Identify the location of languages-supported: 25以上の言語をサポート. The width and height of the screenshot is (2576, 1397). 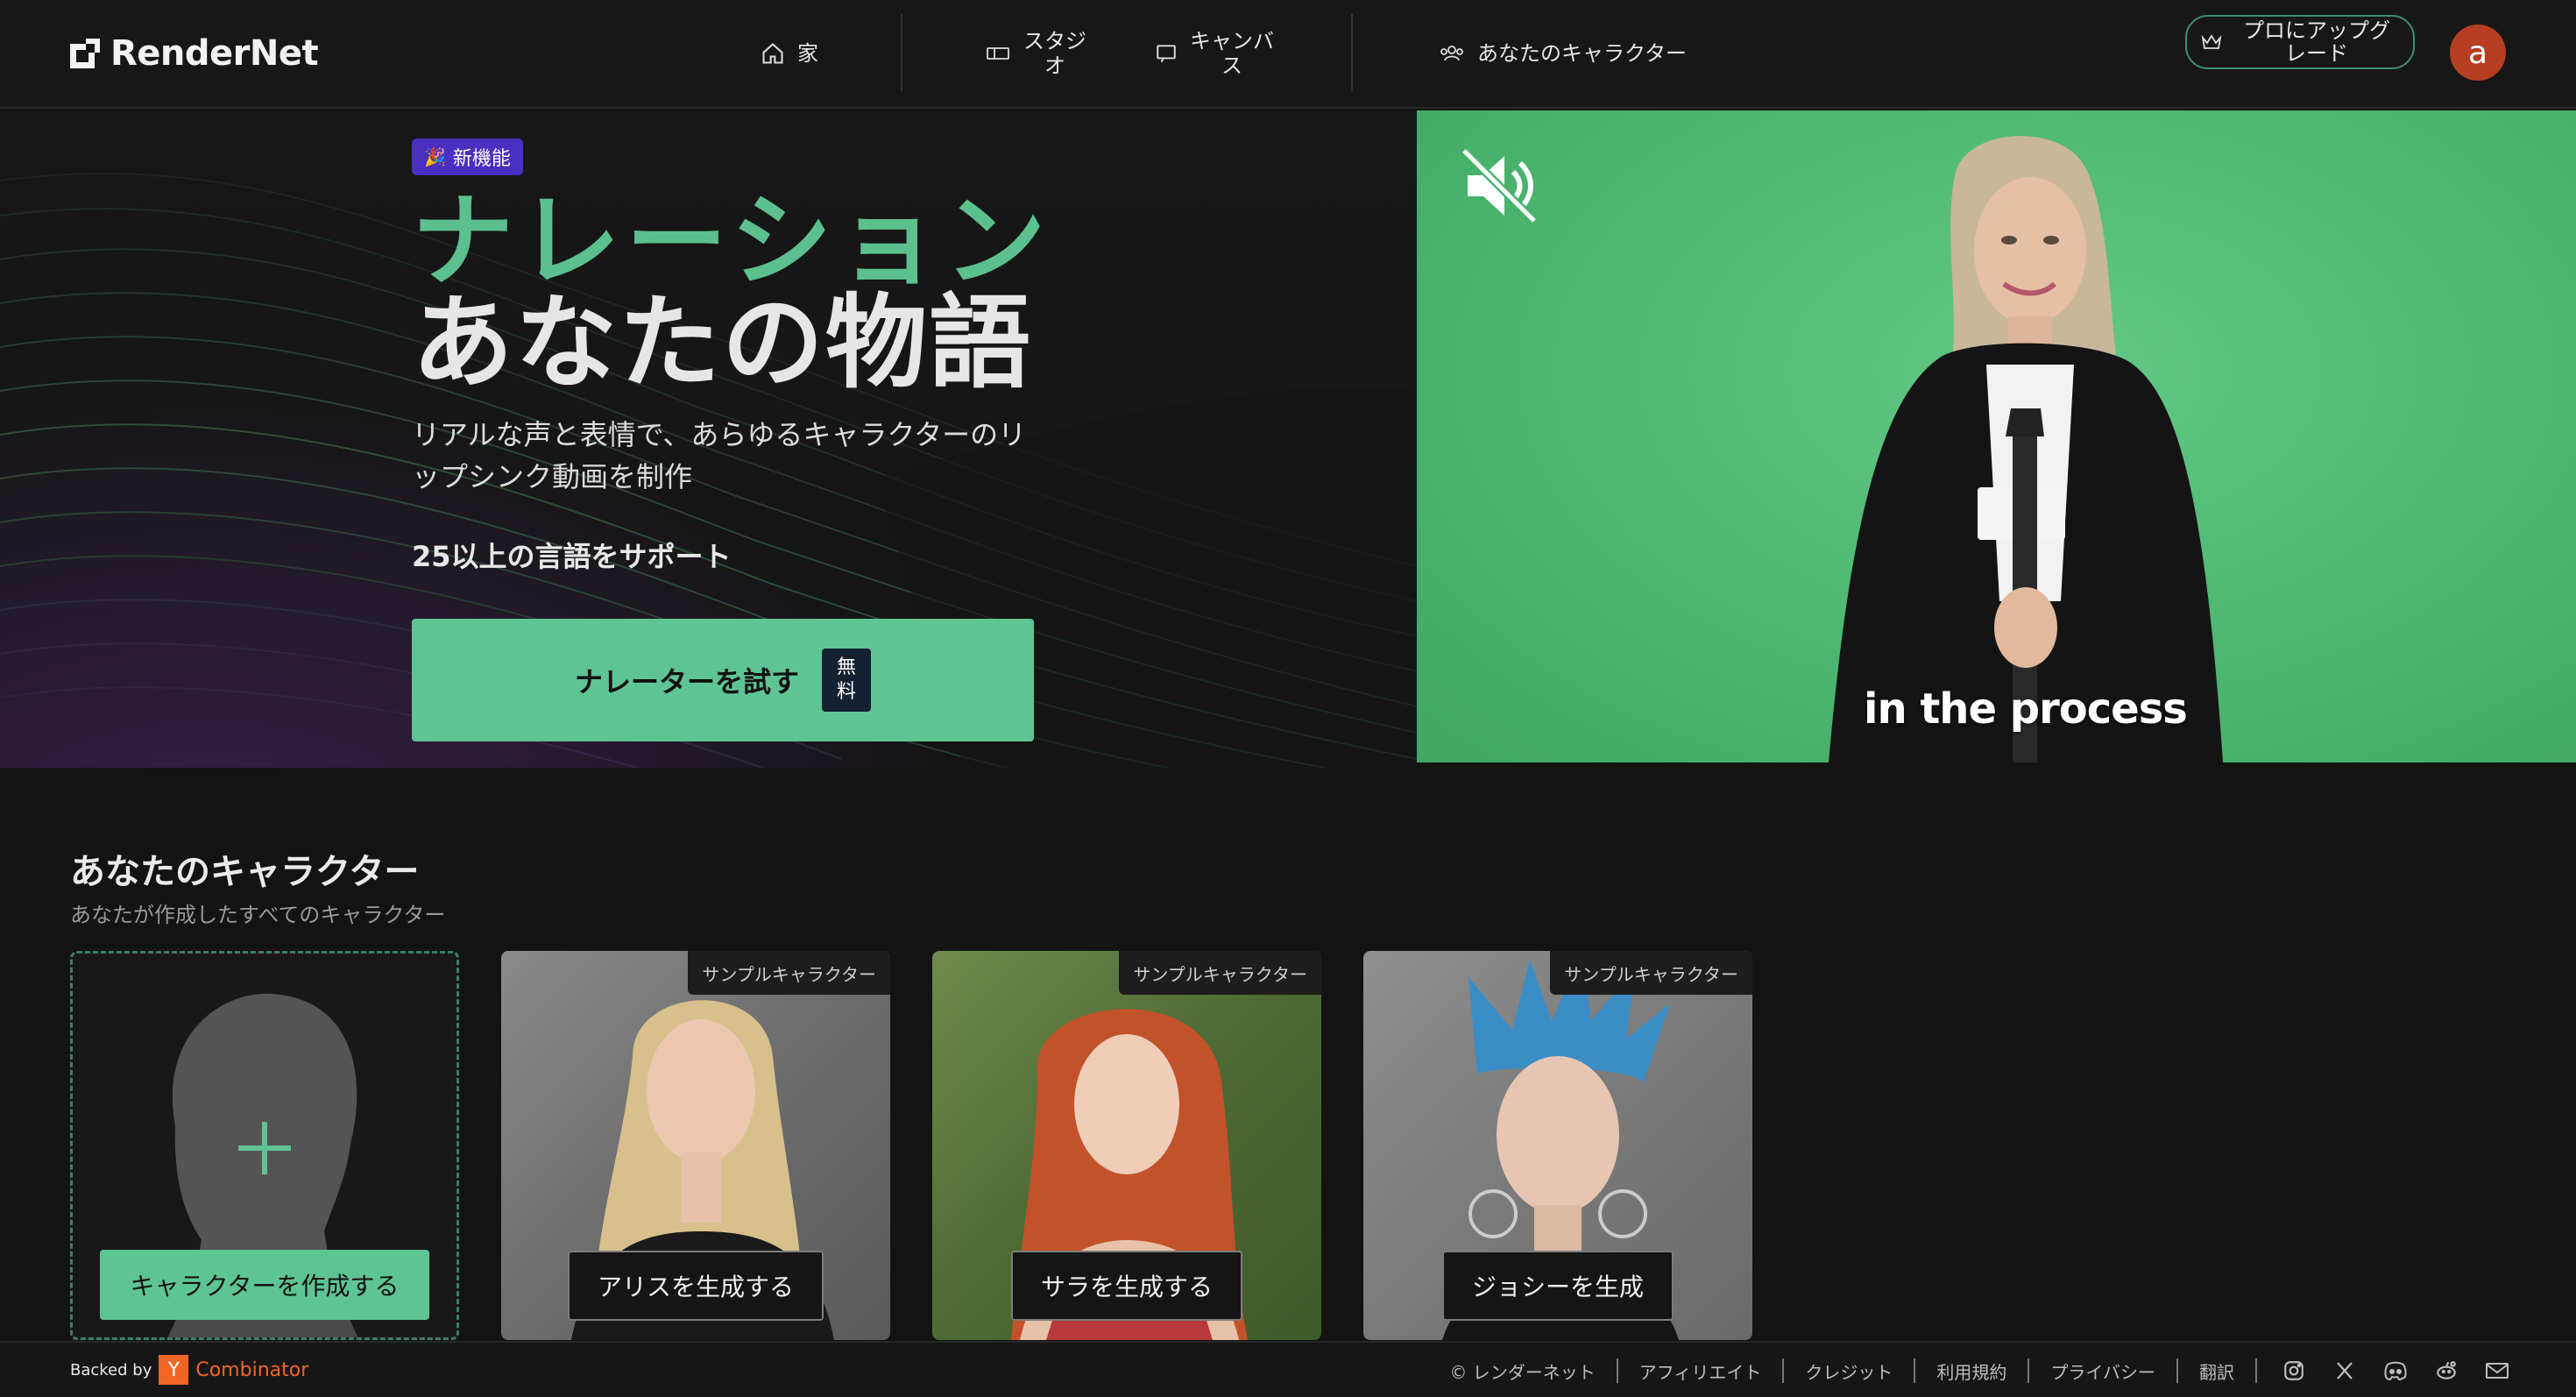
(572, 556).